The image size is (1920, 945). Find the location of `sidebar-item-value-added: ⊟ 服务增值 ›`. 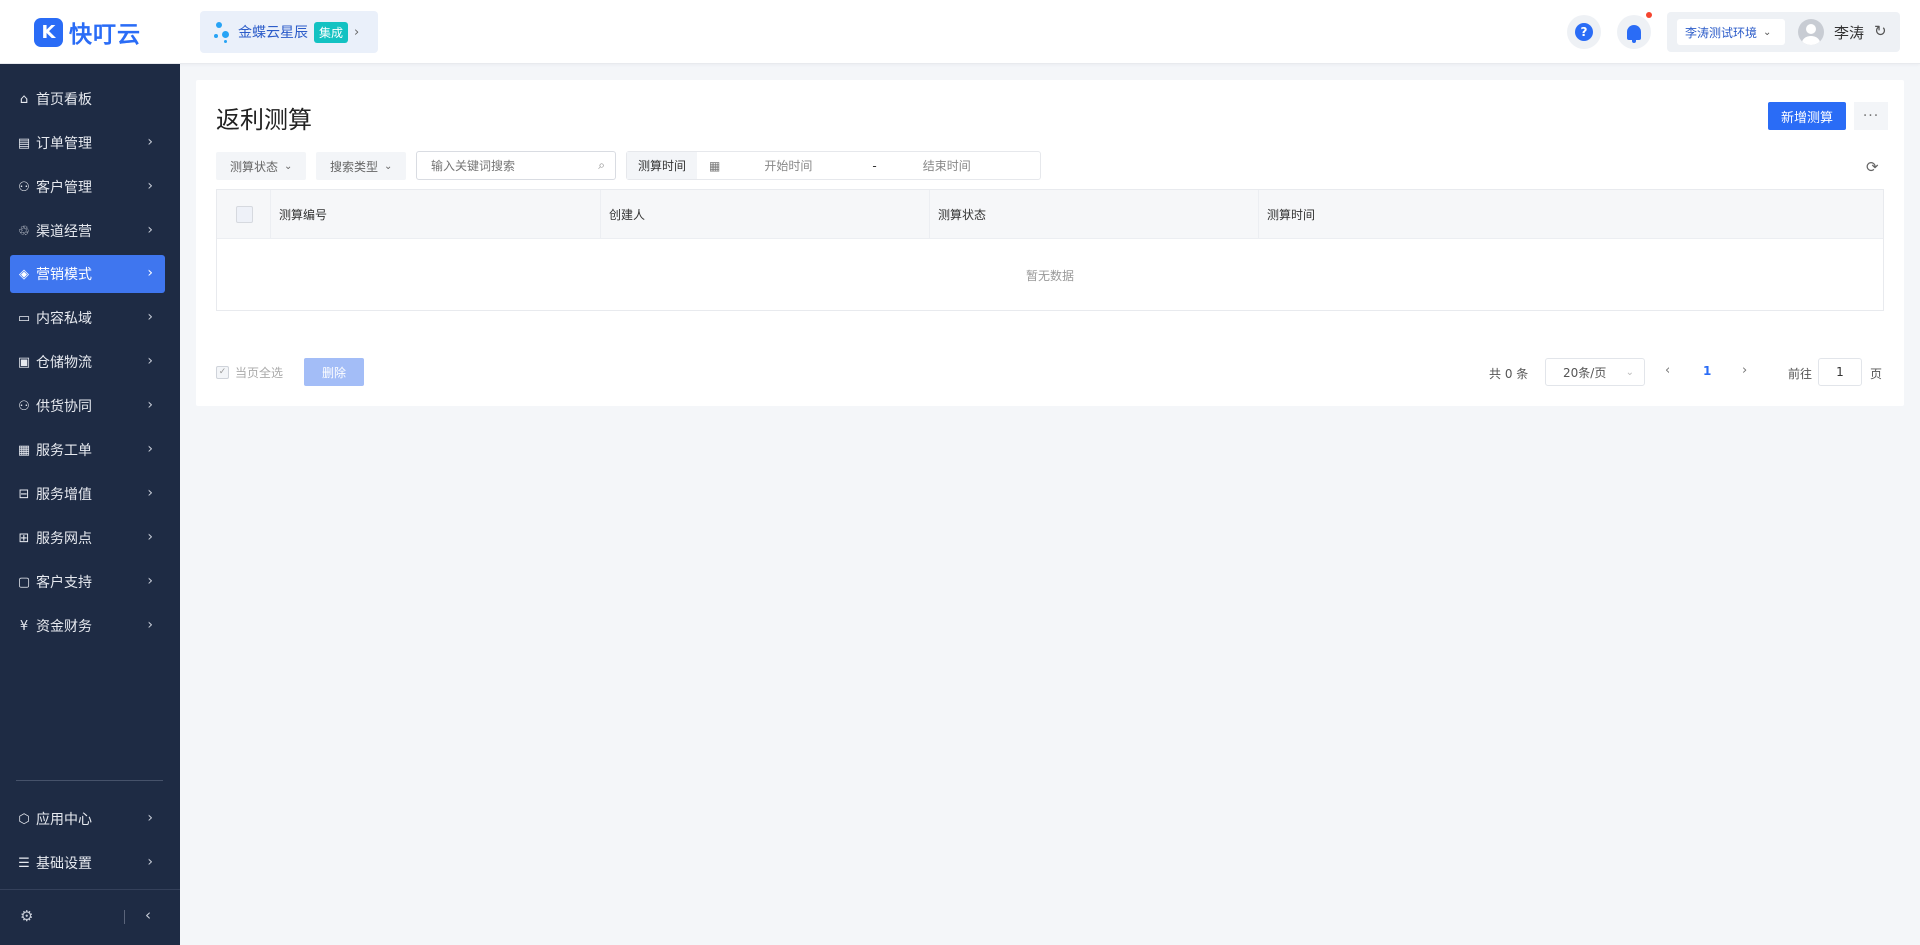

sidebar-item-value-added: ⊟ 服务增值 › is located at coordinates (87, 494).